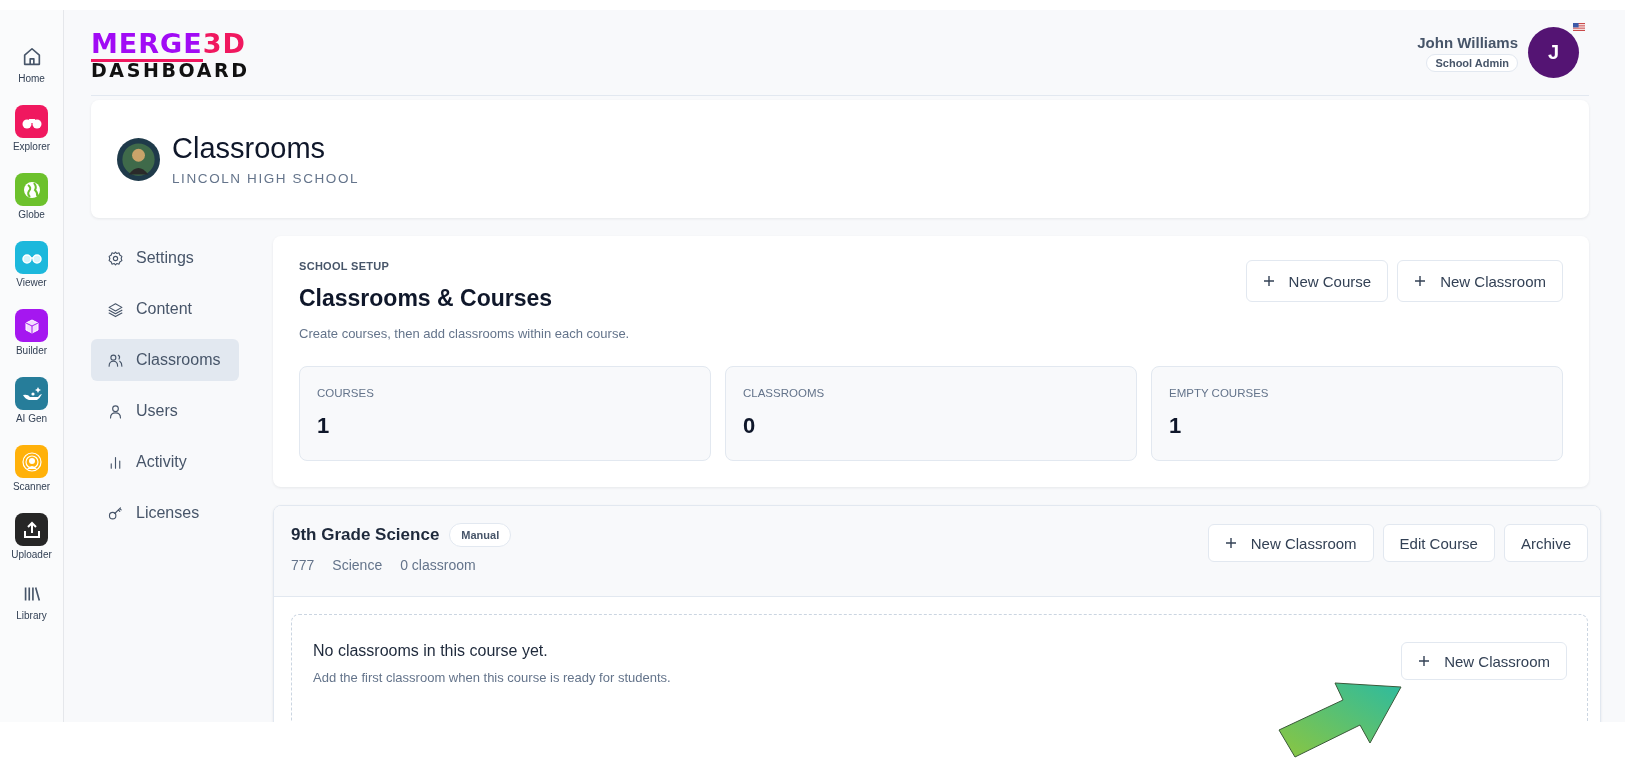 The image size is (1642, 768). What do you see at coordinates (31, 554) in the screenshot?
I see `app-label: Uploader` at bounding box center [31, 554].